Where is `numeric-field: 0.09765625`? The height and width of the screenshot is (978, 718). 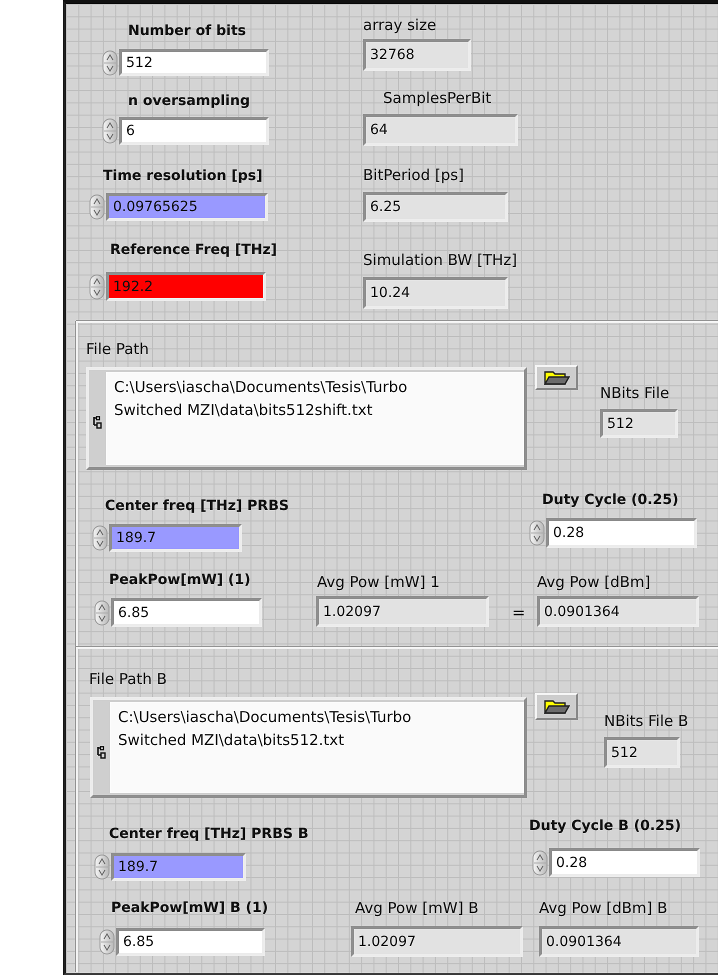
numeric-field: 0.09765625 is located at coordinates (187, 207).